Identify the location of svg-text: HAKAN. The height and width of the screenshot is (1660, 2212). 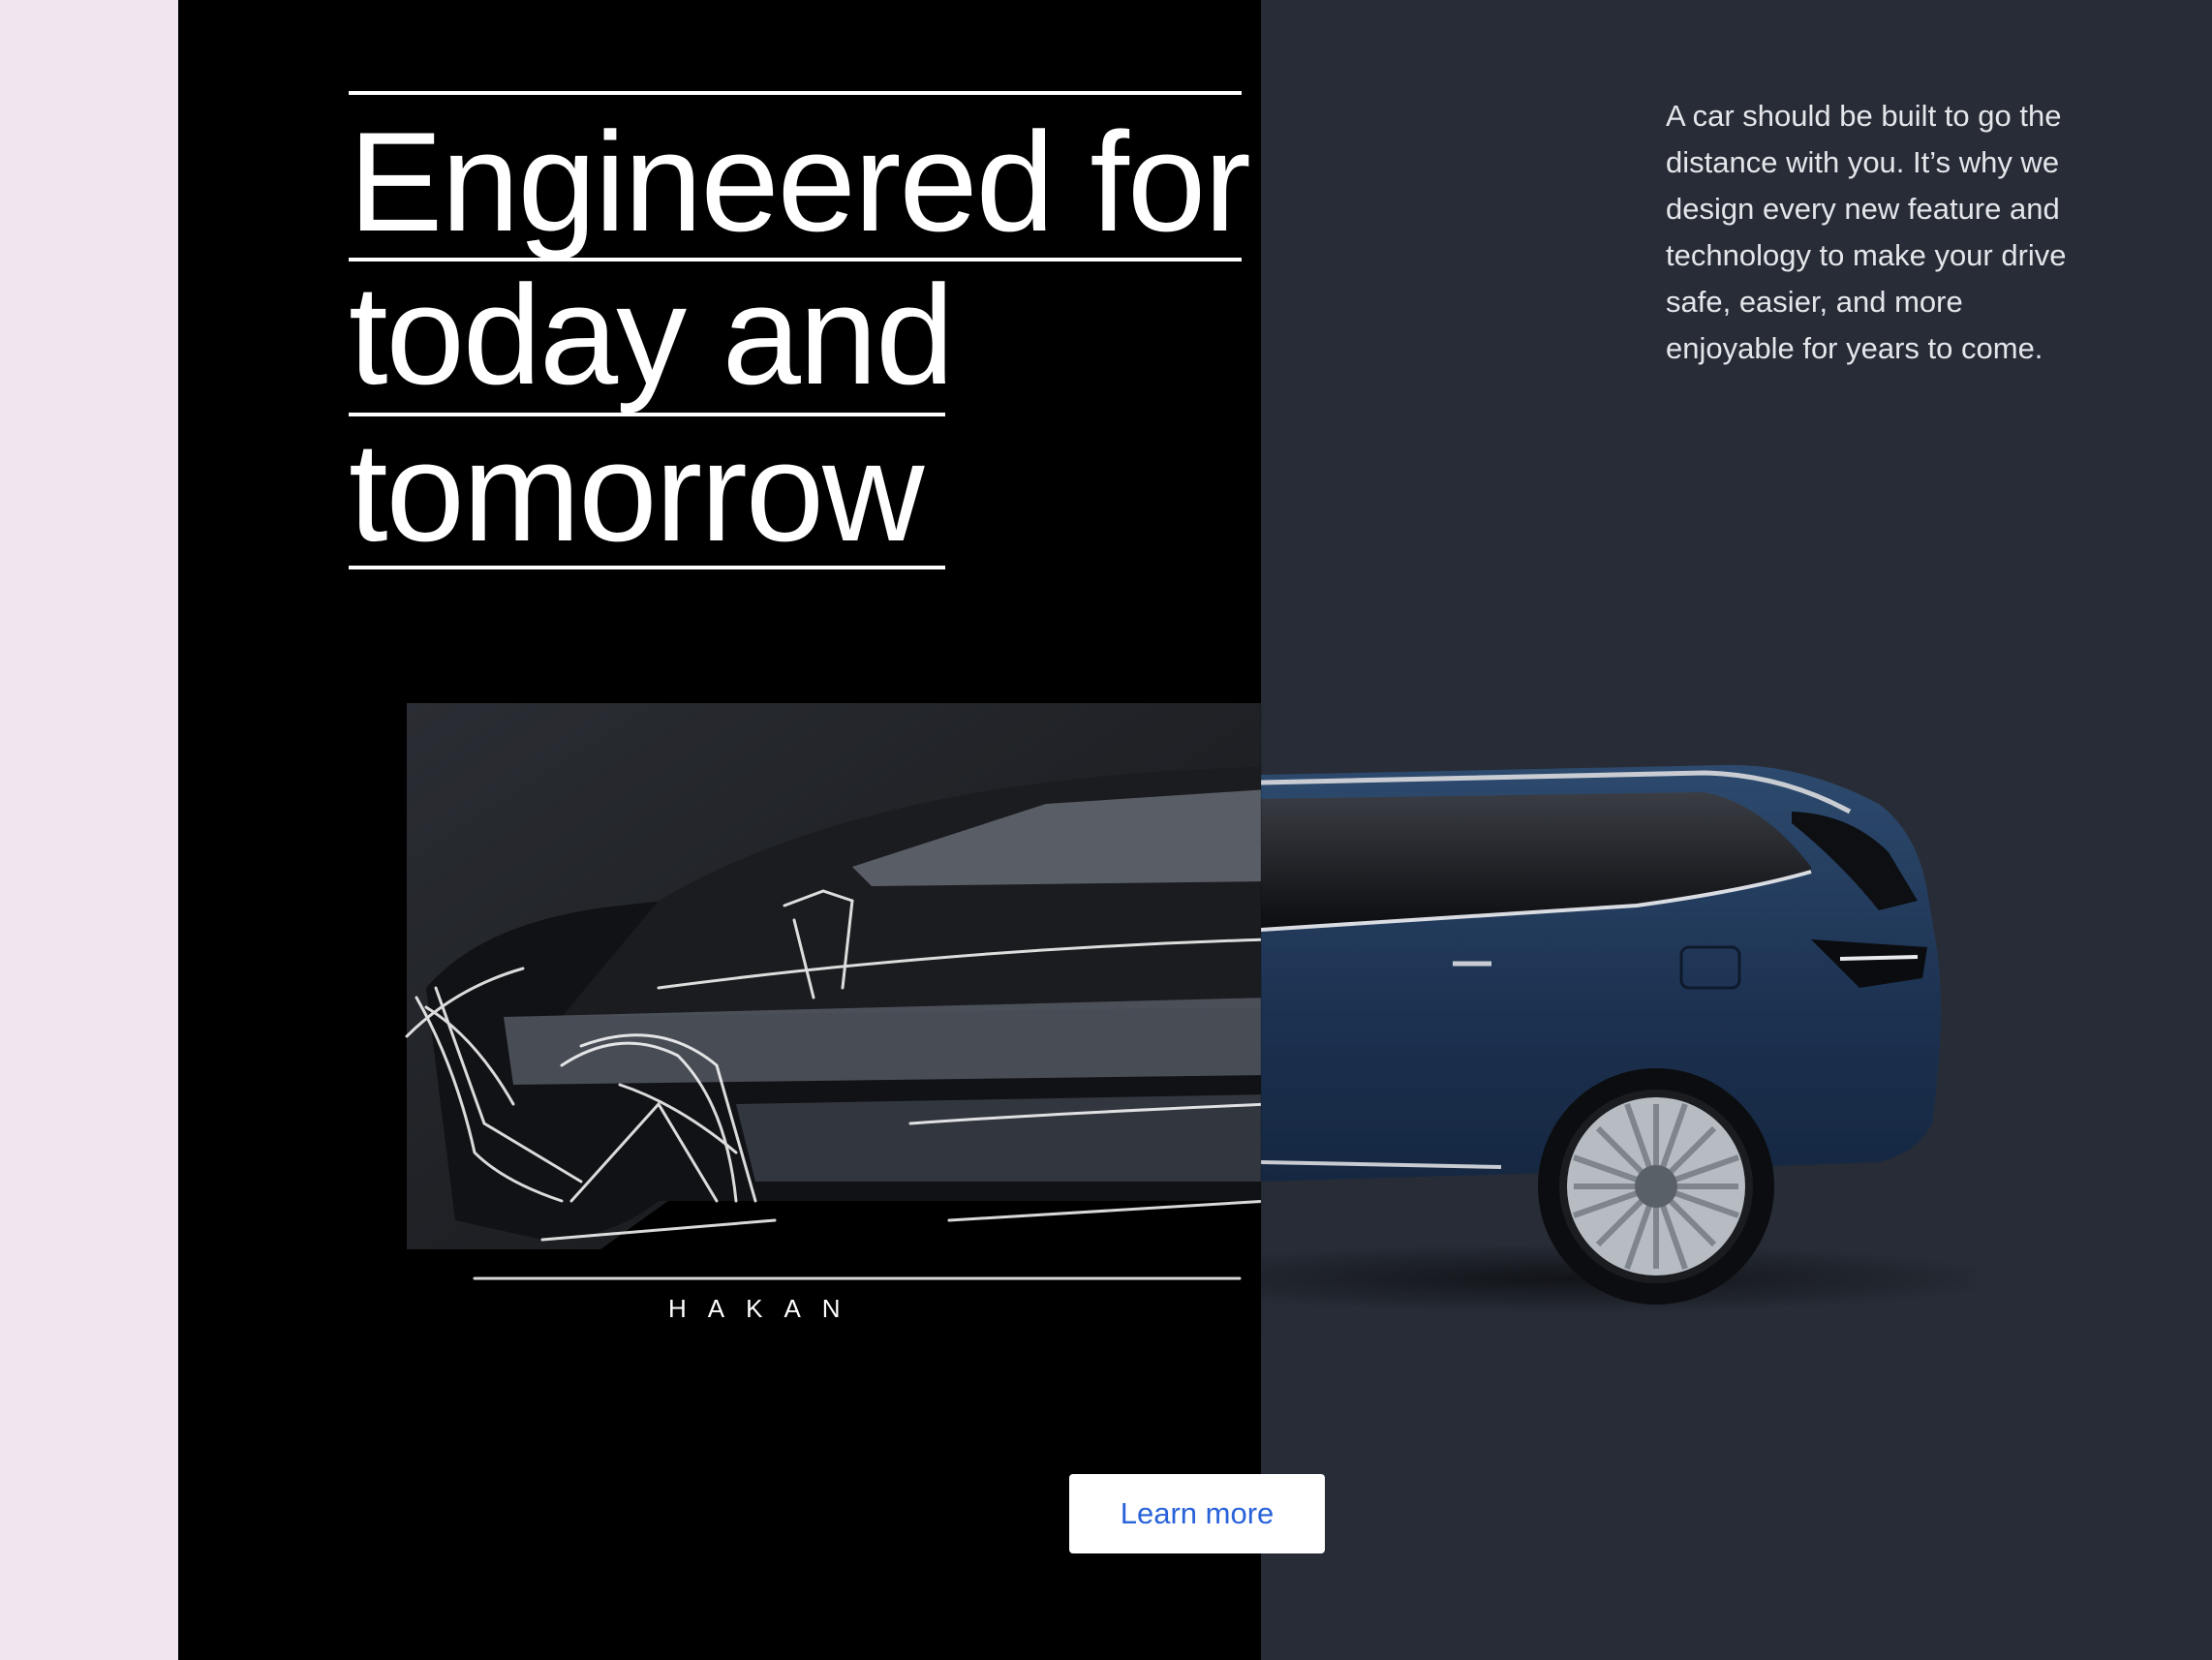
(765, 1308).